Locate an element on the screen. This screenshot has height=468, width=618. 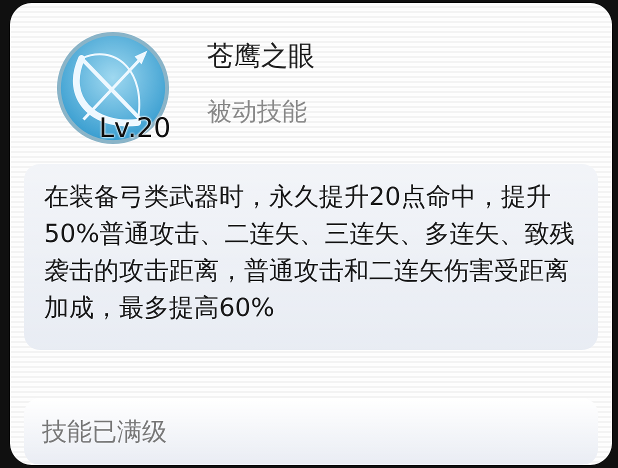
skill-status: 技能已满级 is located at coordinates (104, 432).